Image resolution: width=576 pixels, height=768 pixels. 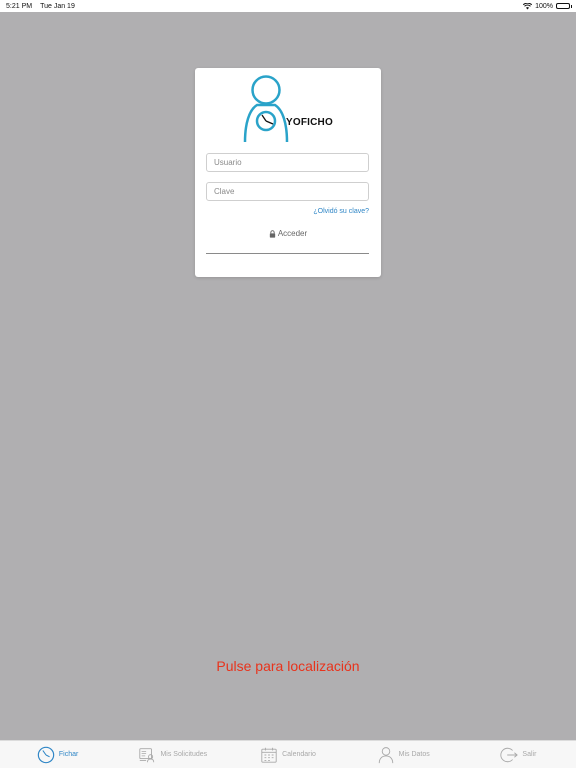 What do you see at coordinates (147, 754) in the screenshot?
I see `requests-icon` at bounding box center [147, 754].